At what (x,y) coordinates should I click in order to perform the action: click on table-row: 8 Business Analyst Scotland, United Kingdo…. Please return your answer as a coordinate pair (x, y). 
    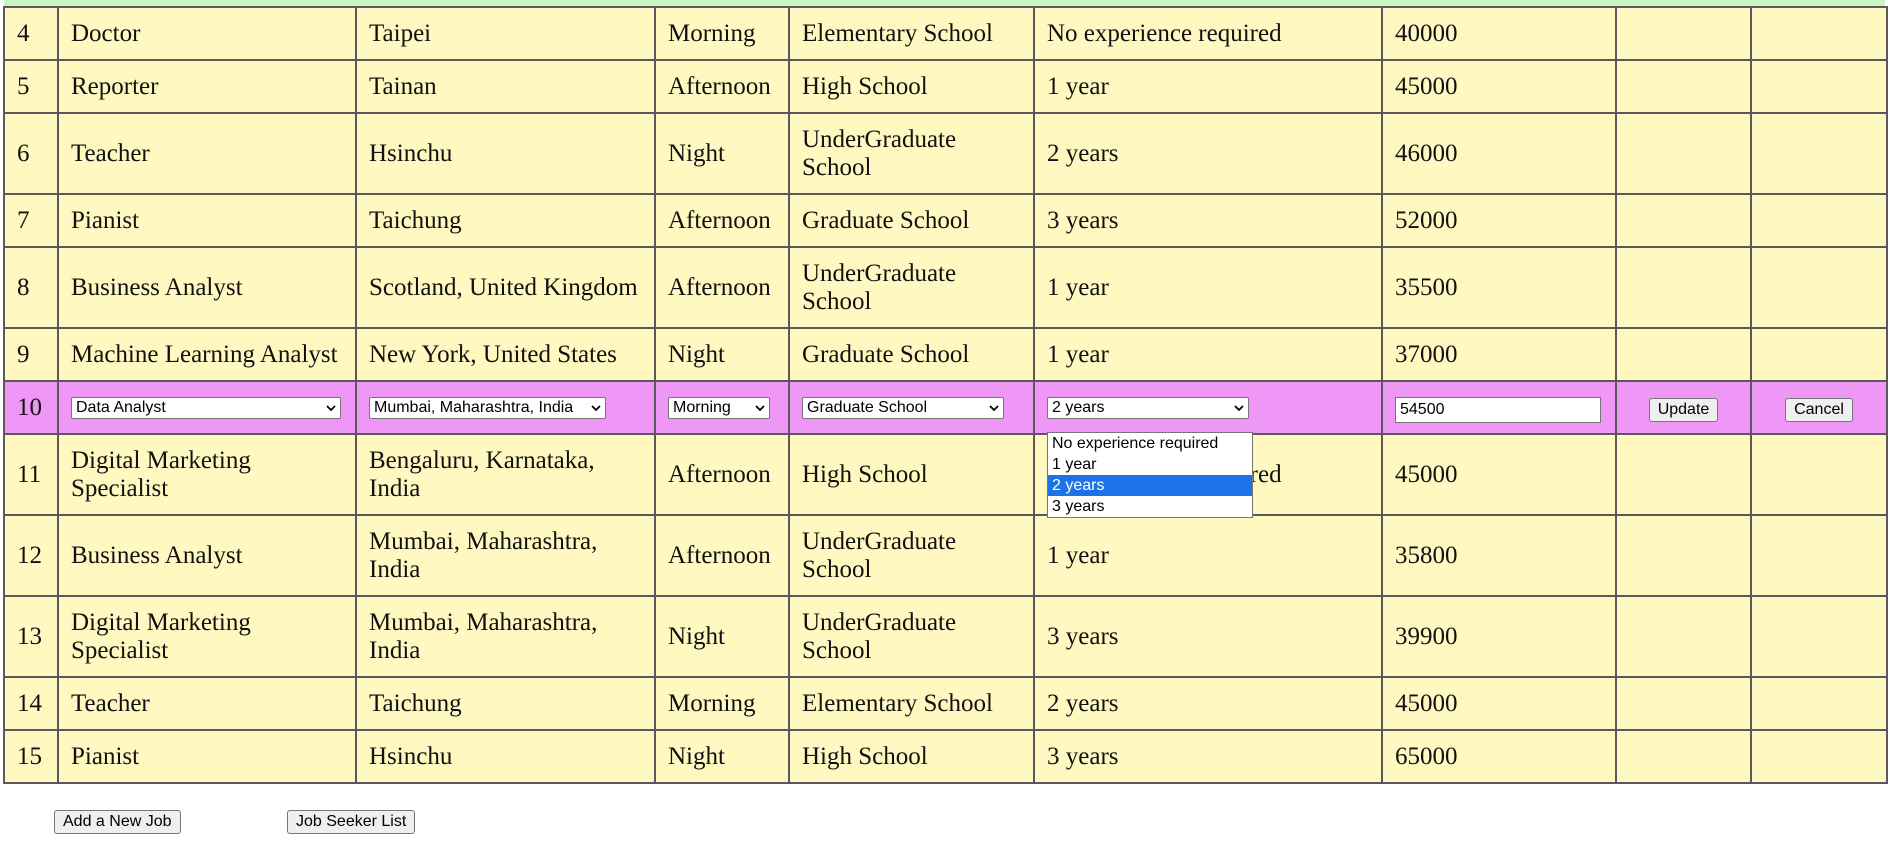
    Looking at the image, I should click on (945, 287).